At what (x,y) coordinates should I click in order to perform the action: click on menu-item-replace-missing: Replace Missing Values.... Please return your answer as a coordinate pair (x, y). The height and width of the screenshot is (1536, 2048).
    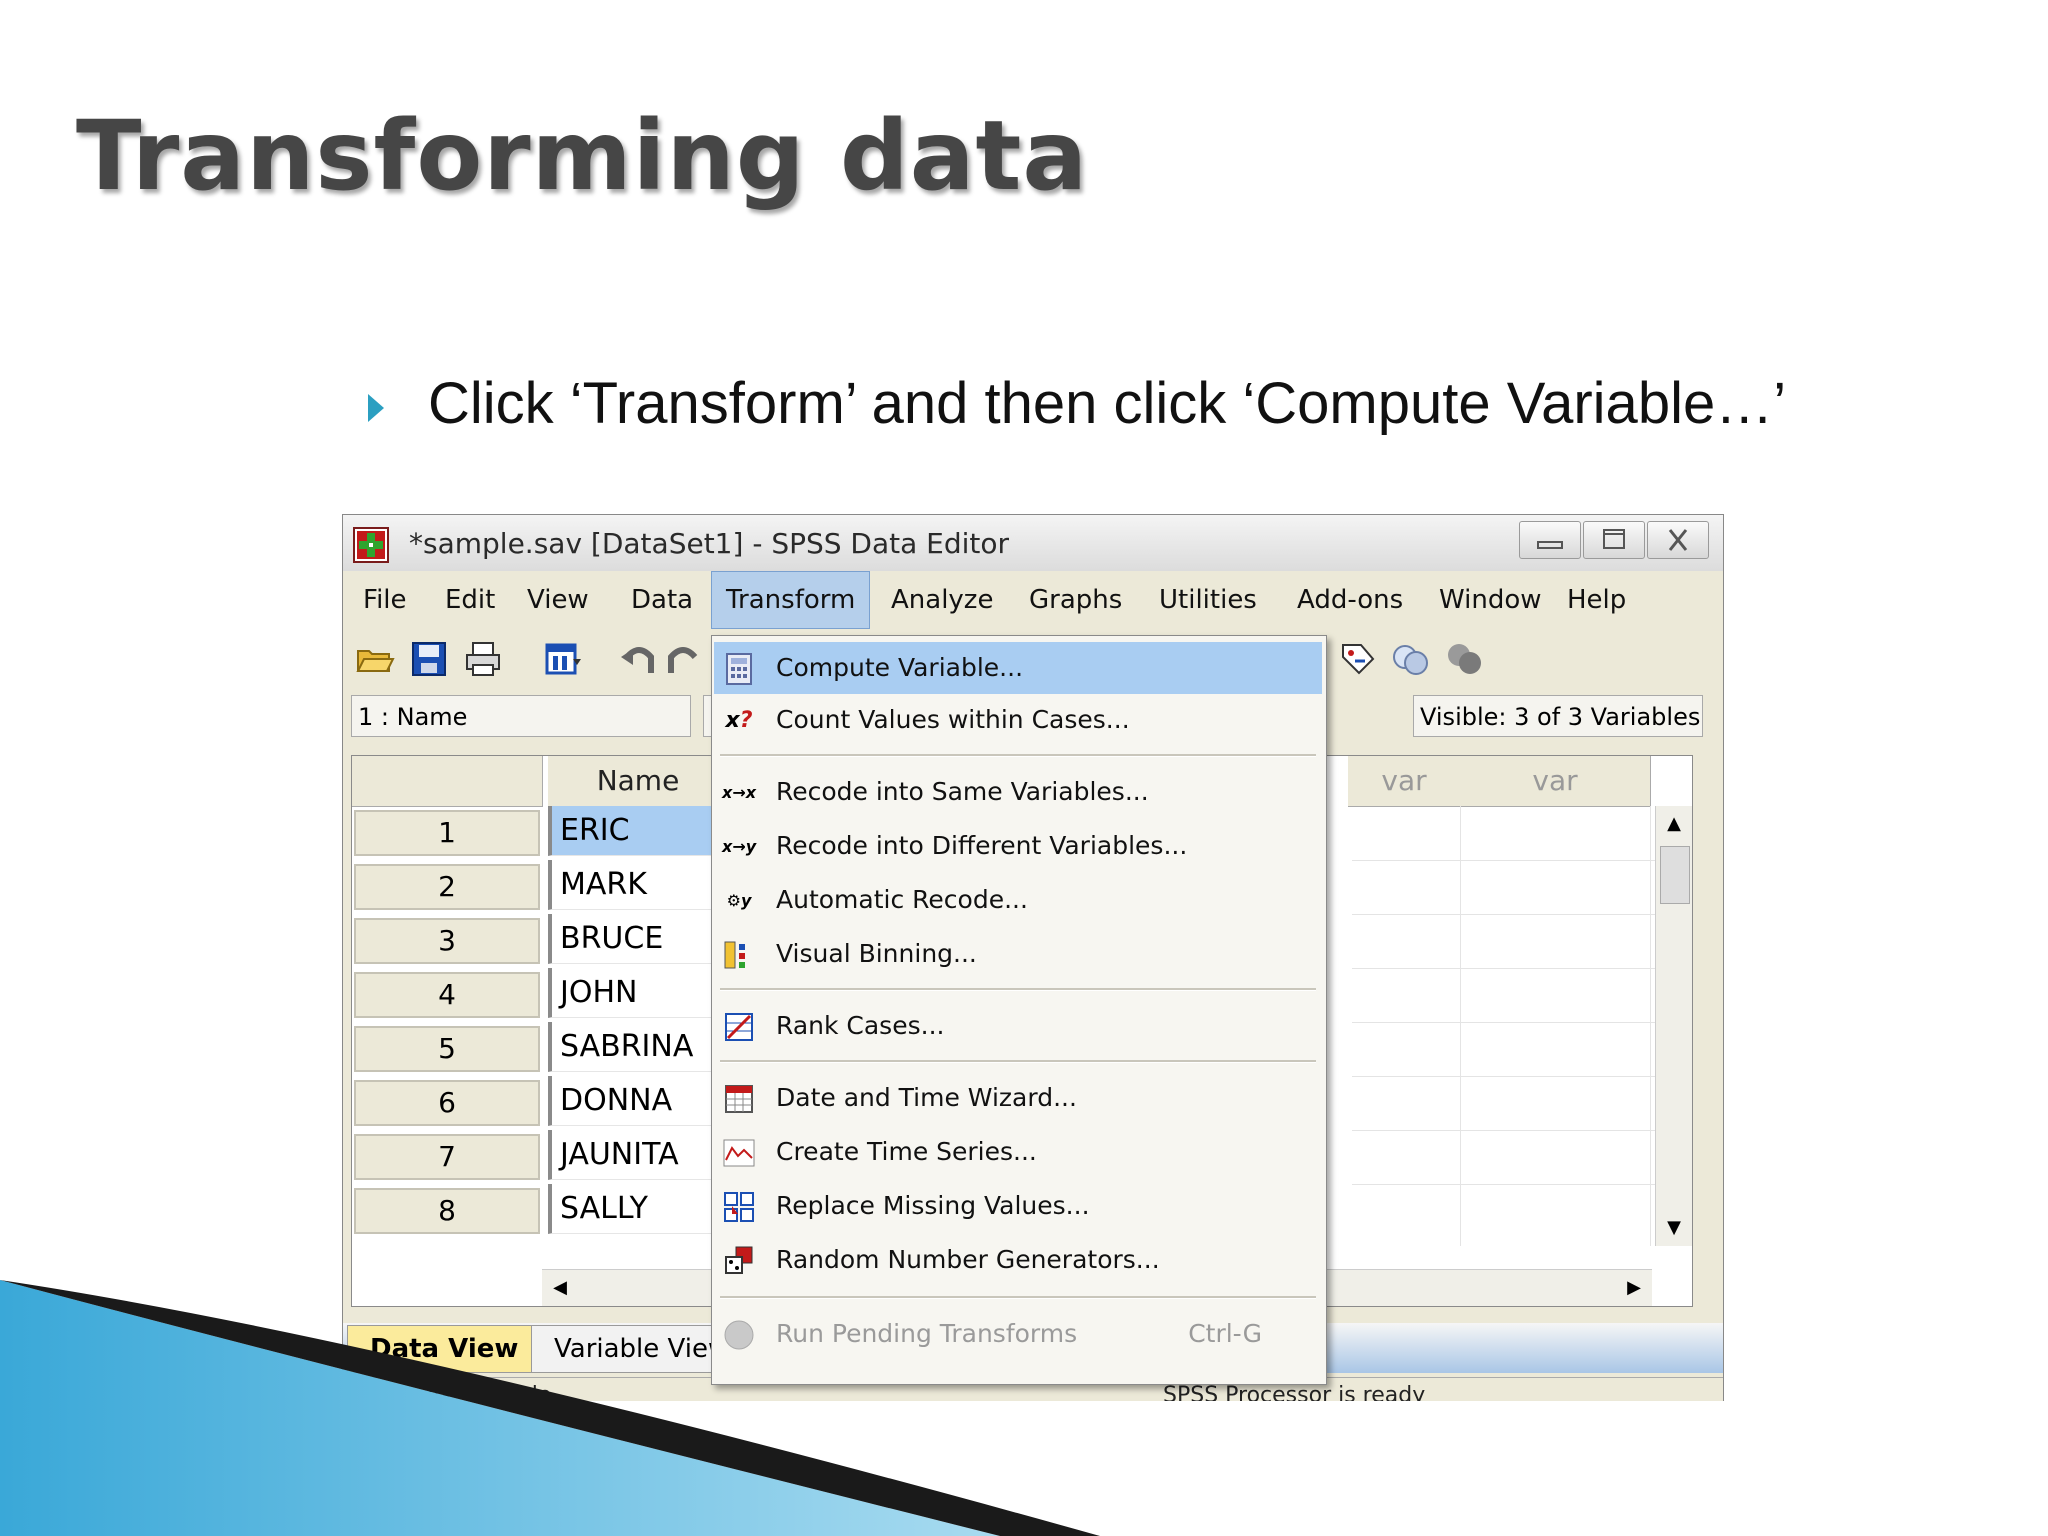
    Looking at the image, I should click on (1018, 1206).